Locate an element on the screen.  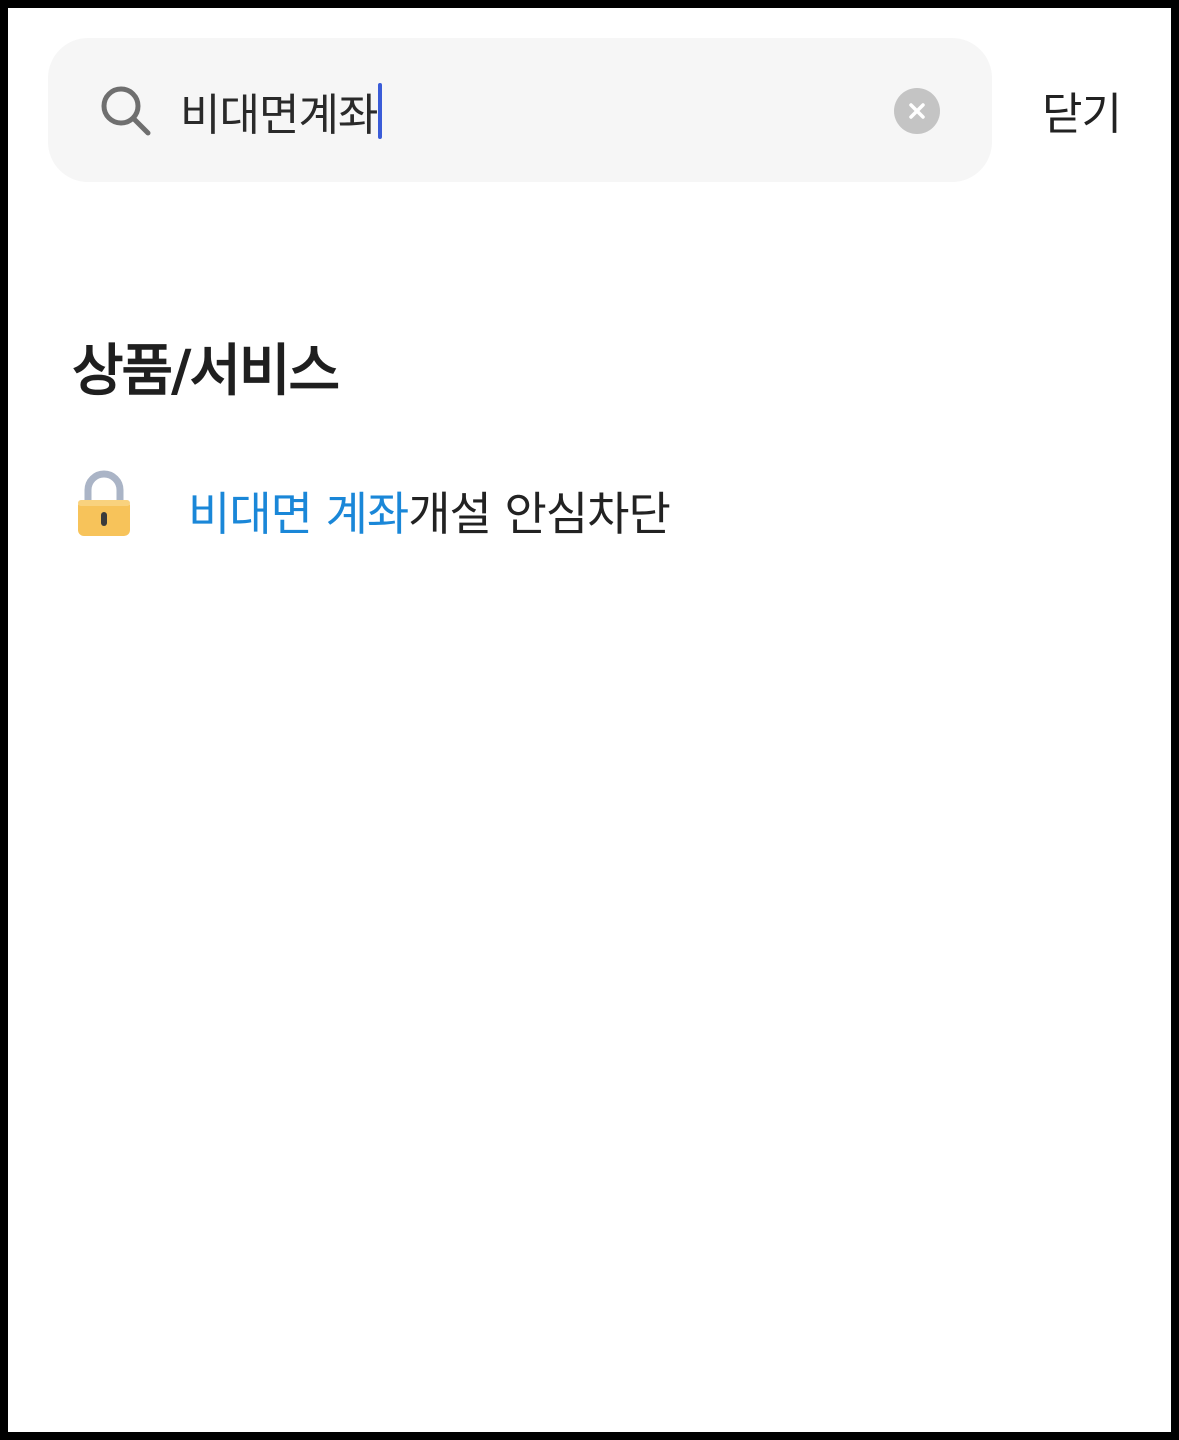
text-caret is located at coordinates (380, 111).